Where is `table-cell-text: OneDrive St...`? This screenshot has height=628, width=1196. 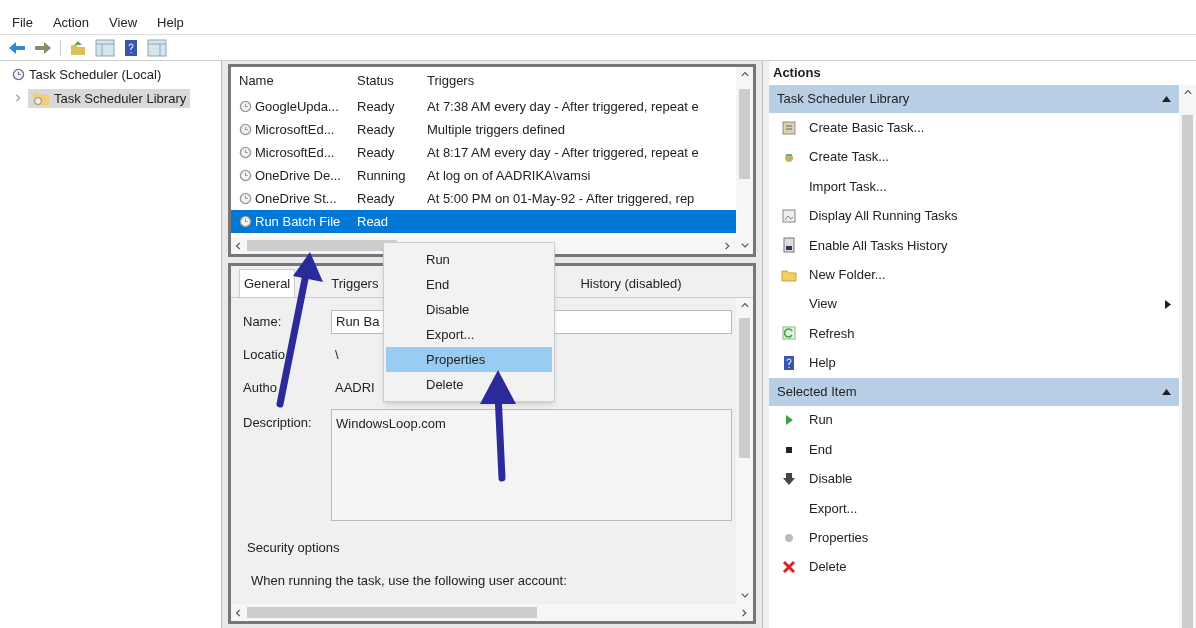
table-cell-text: OneDrive St... is located at coordinates (296, 198).